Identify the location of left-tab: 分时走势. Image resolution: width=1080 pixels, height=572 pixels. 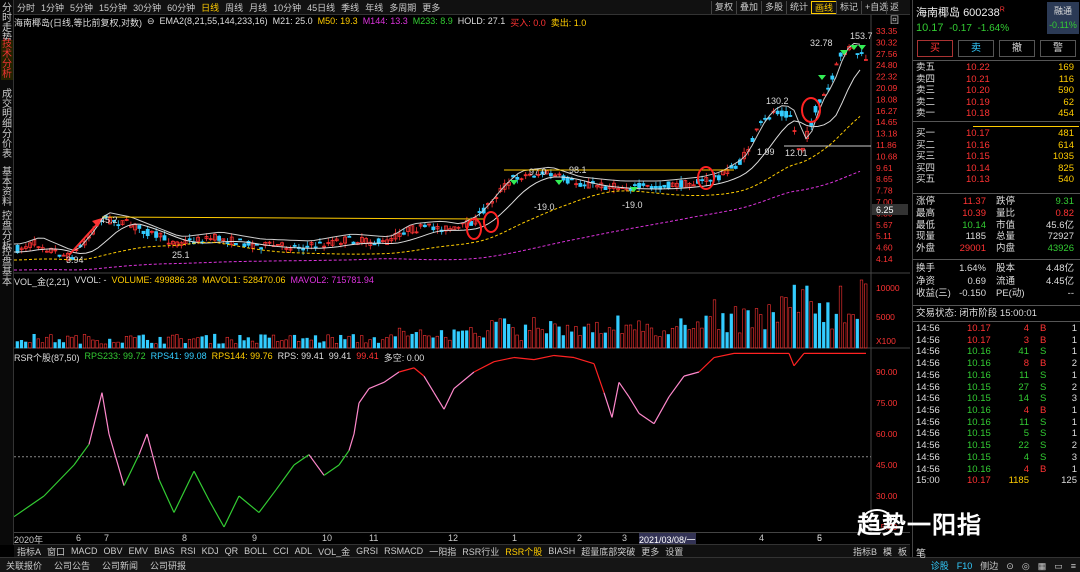
(7, 24).